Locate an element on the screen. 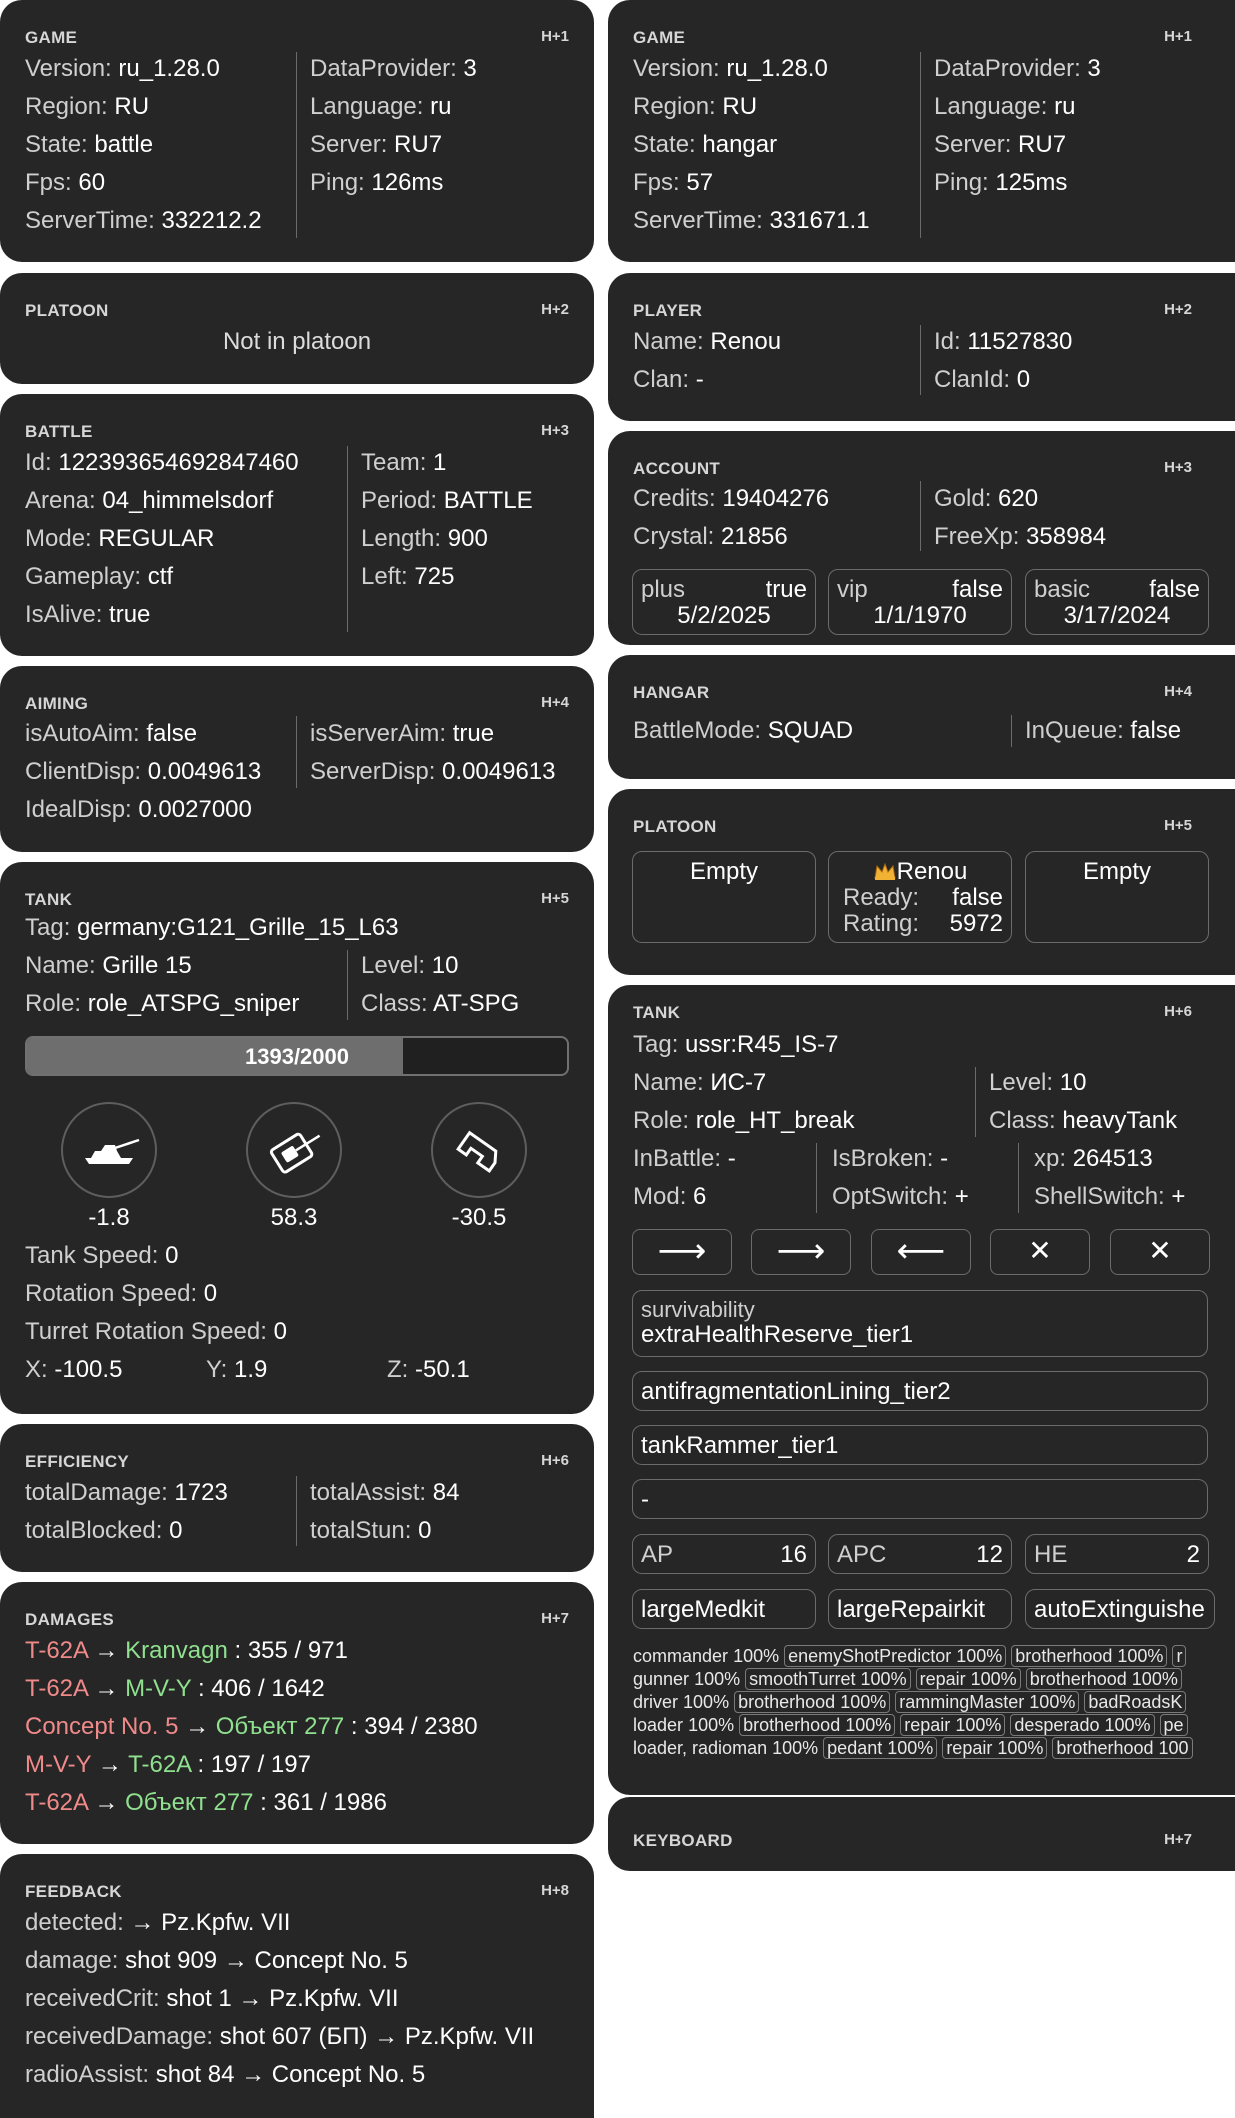 The height and width of the screenshot is (2118, 1235). hull-angle-value: -1.8 is located at coordinates (109, 1217).